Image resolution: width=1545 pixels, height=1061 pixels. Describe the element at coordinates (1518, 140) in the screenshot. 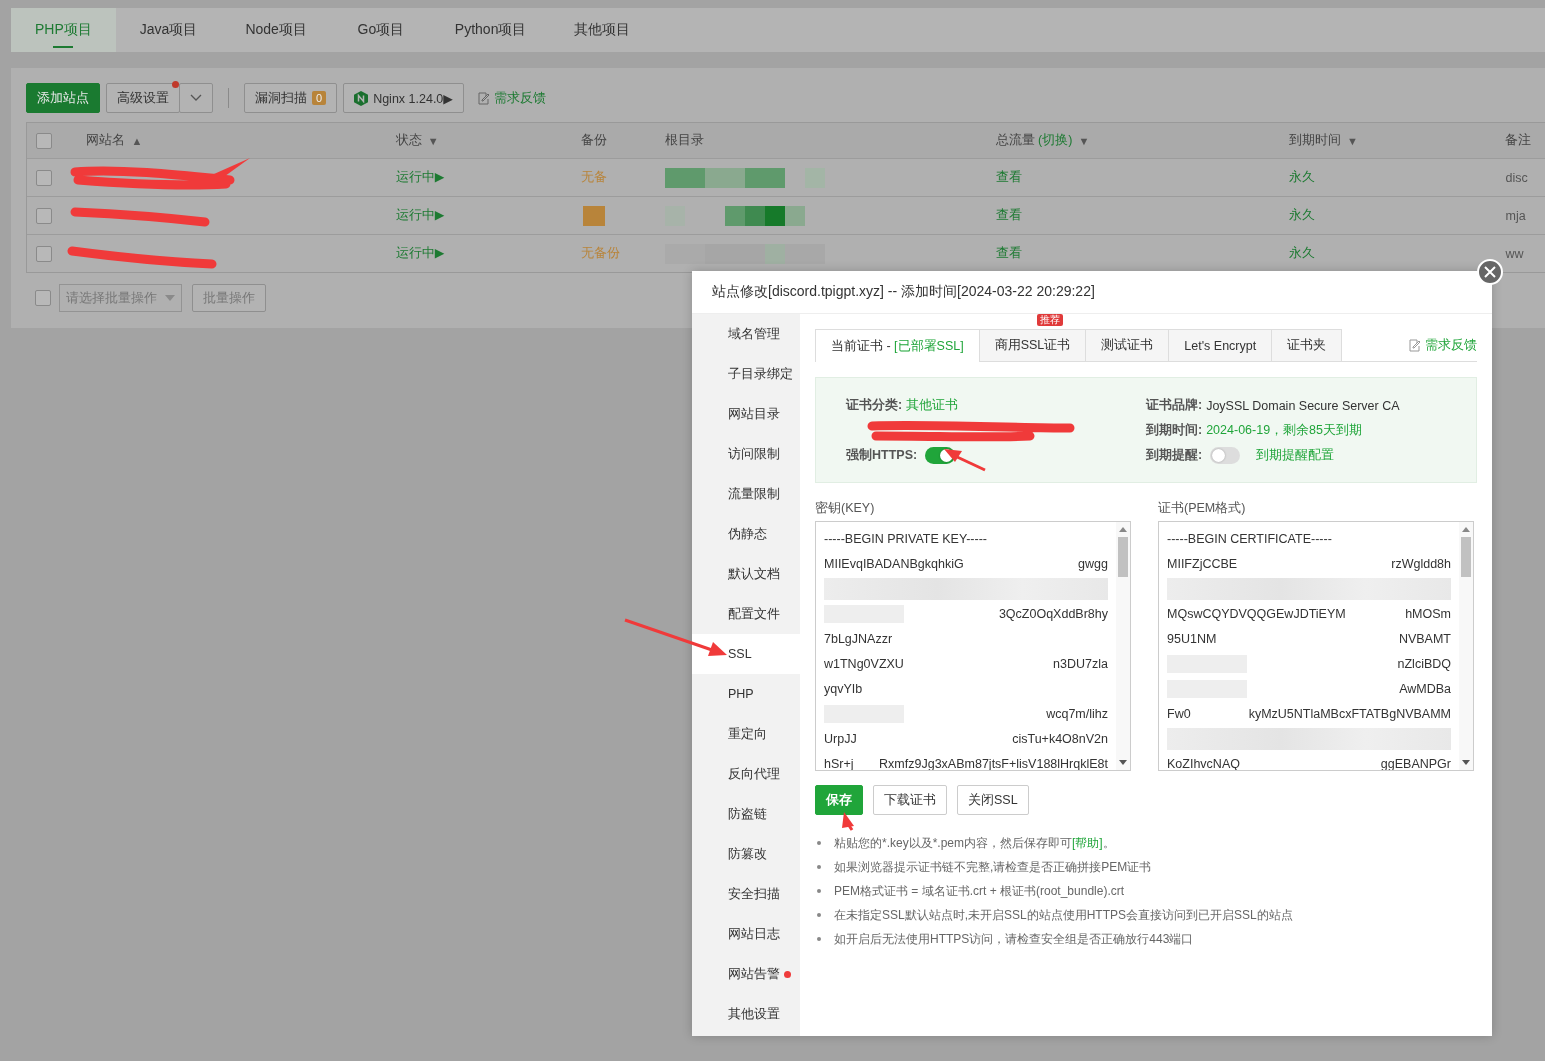

I see `column-header: 备注` at that location.